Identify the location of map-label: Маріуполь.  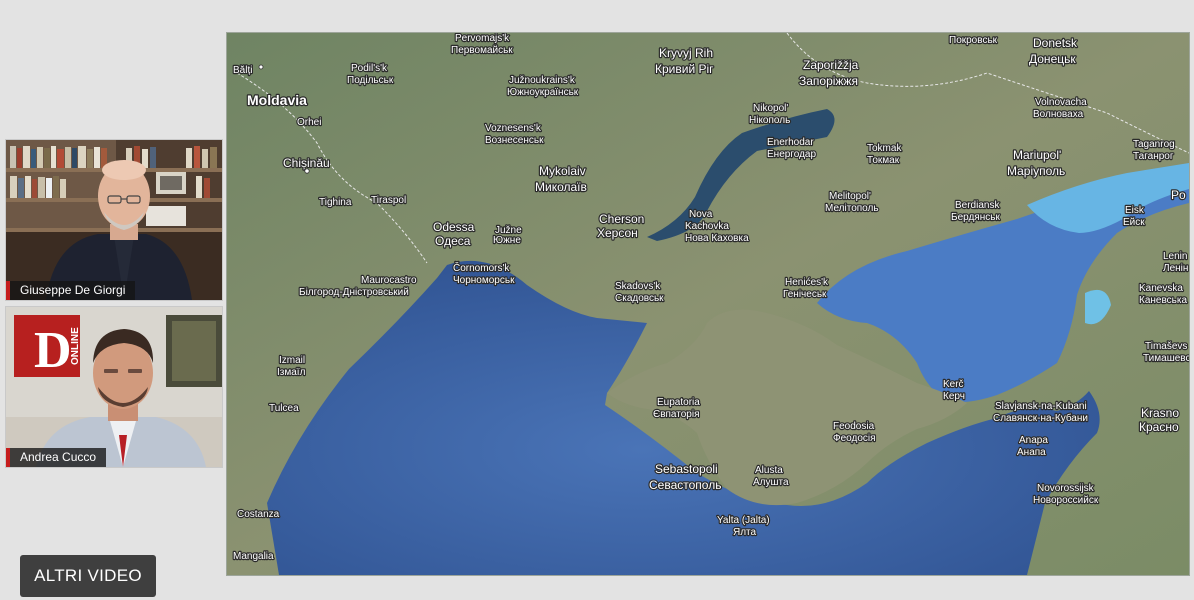
(1036, 171).